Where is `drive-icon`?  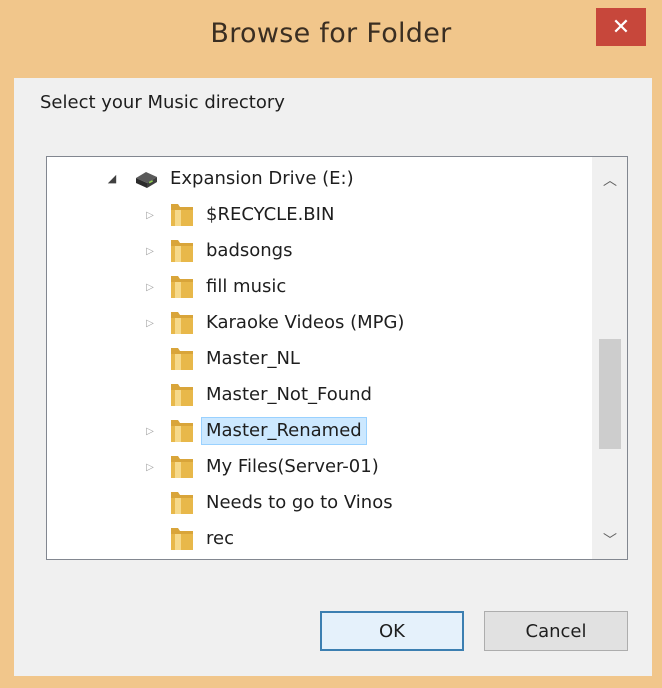 drive-icon is located at coordinates (146, 180).